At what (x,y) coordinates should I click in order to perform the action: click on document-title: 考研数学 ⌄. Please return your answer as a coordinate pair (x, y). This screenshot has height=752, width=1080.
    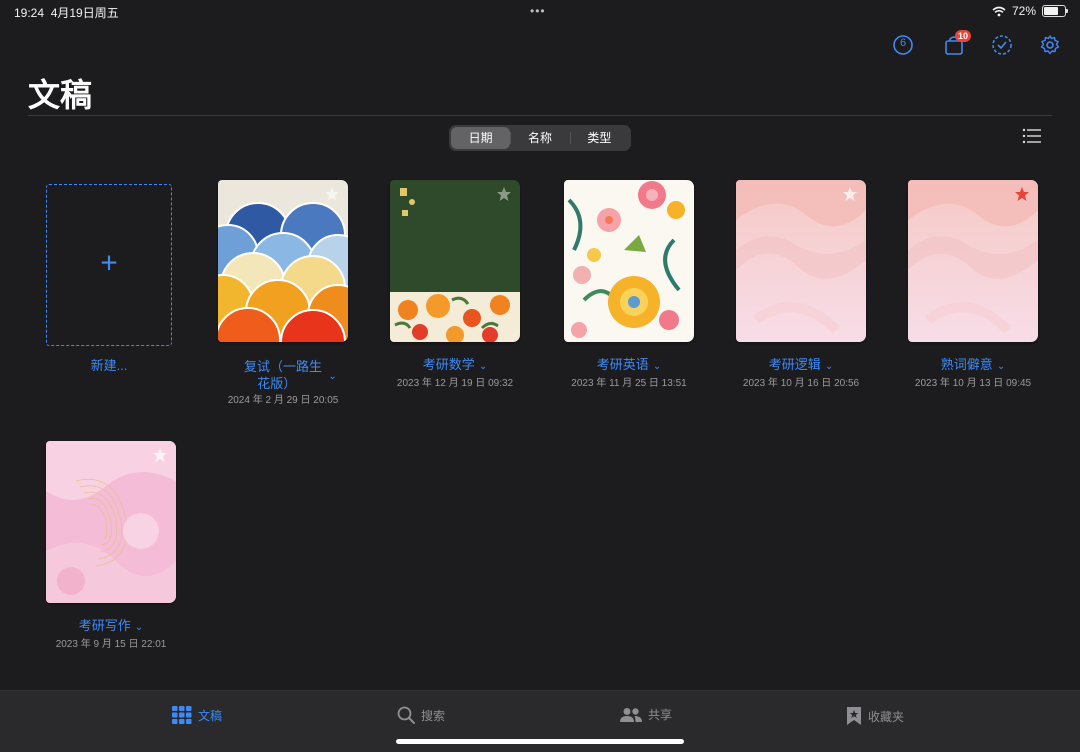
    Looking at the image, I should click on (455, 365).